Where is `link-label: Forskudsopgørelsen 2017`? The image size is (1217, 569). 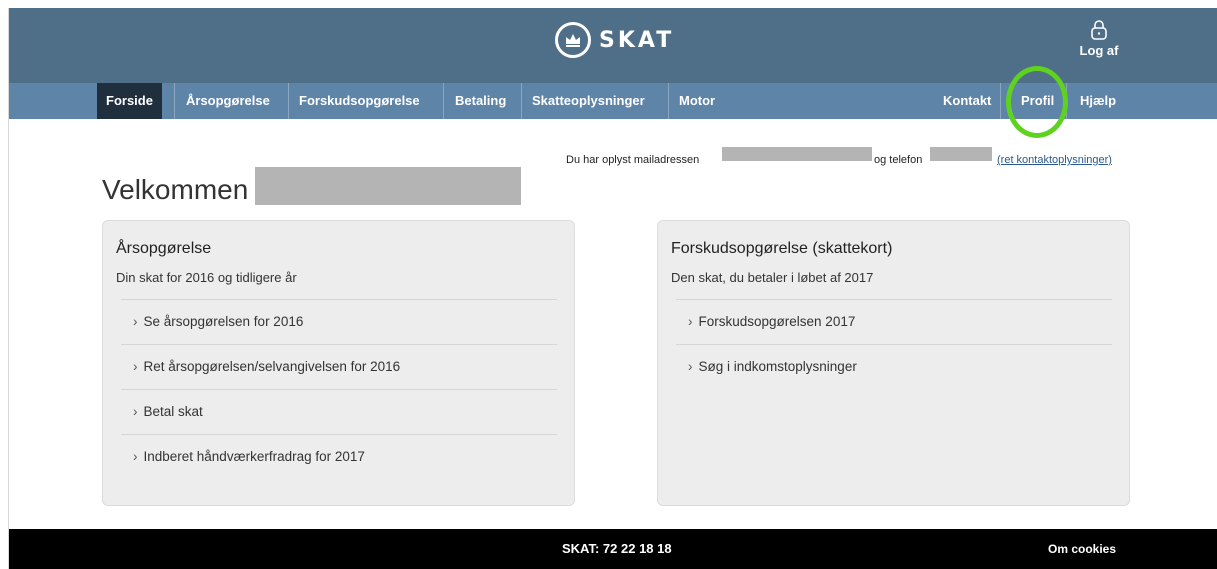 link-label: Forskudsopgørelsen 2017 is located at coordinates (777, 321).